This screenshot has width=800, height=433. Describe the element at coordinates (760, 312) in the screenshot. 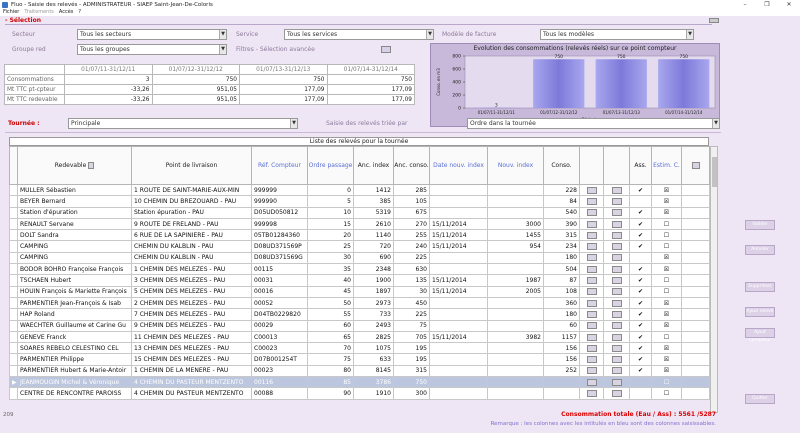

I see `ajout-releve-button: Ajout relevé` at that location.